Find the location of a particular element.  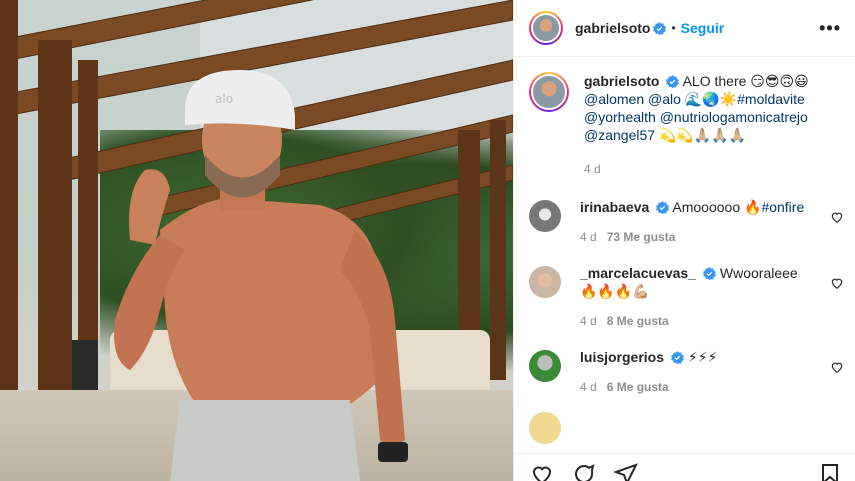

caption-username: gabrielsoto is located at coordinates (621, 81).